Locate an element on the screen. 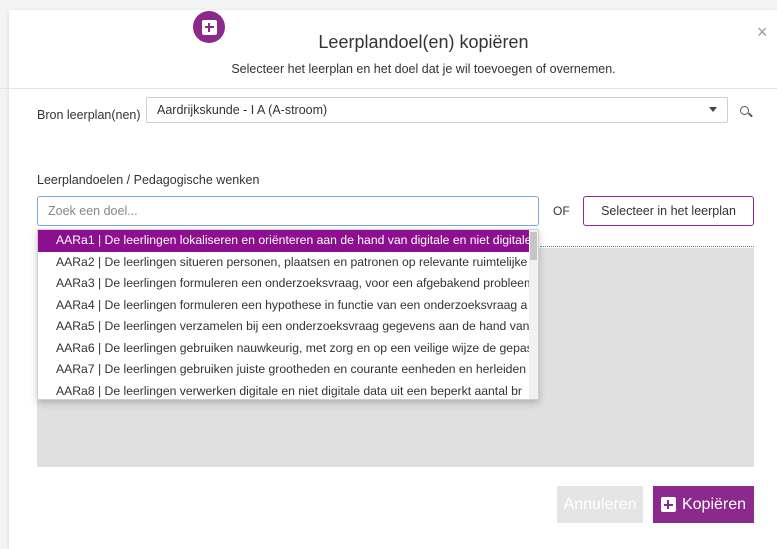 Image resolution: width=777 pixels, height=549 pixels. copy-button: Kopiëren is located at coordinates (703, 504).